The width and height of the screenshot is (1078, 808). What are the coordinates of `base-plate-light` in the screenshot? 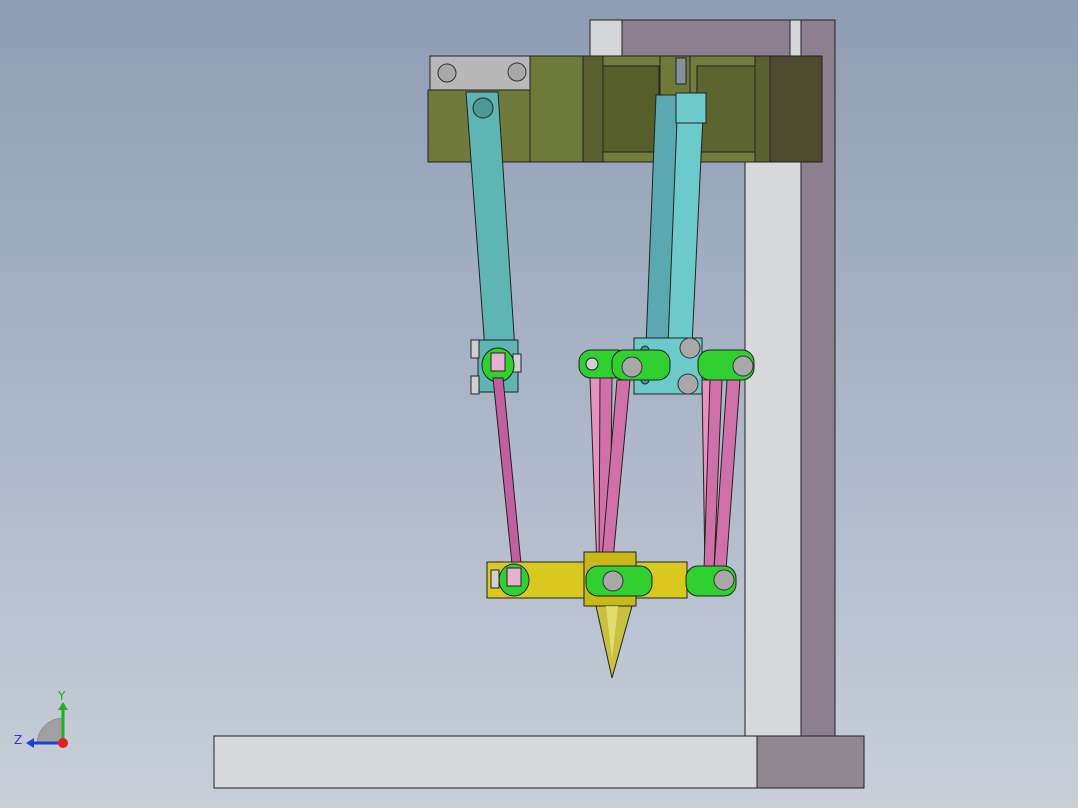 It's located at (485, 762).